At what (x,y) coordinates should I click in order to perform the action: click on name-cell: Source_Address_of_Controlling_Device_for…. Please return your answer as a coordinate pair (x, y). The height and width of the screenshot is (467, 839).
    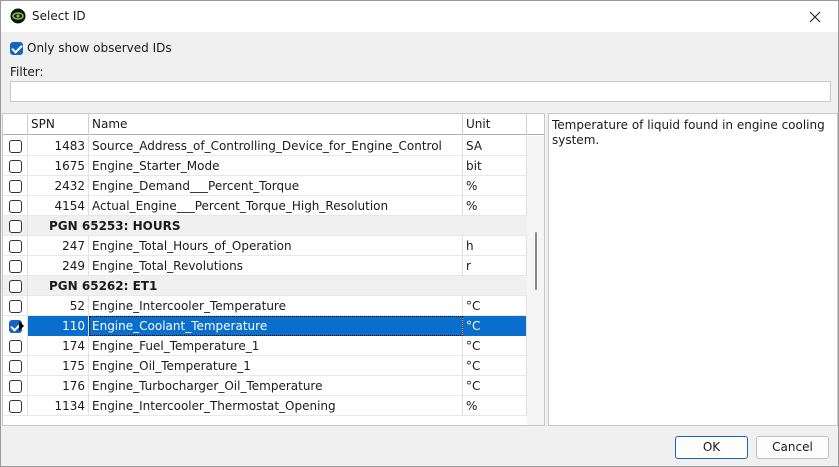
    Looking at the image, I should click on (276, 146).